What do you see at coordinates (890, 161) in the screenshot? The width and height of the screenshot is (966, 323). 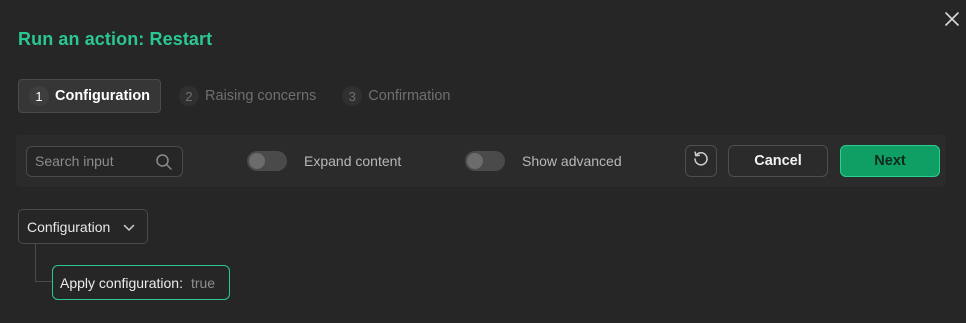 I see `next-button: Next` at bounding box center [890, 161].